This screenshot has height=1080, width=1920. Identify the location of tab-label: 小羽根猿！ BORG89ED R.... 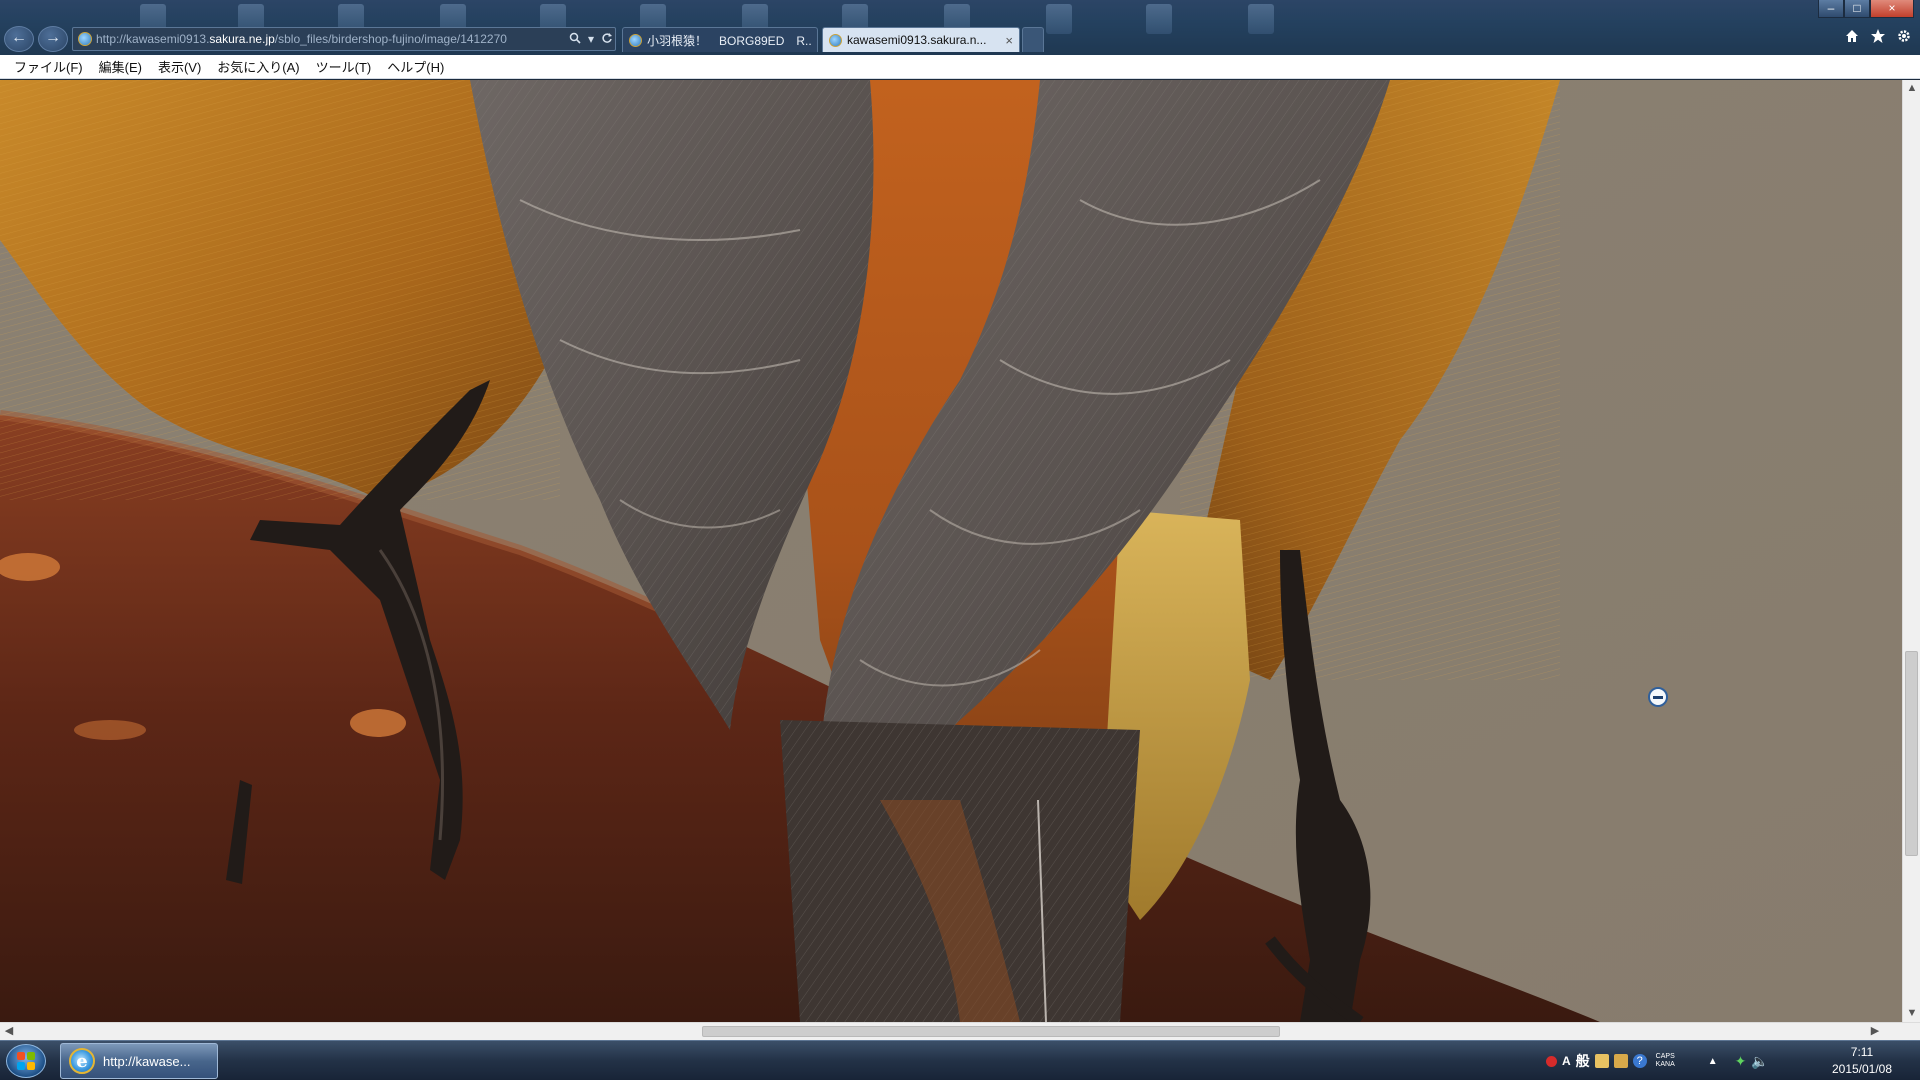
(729, 40).